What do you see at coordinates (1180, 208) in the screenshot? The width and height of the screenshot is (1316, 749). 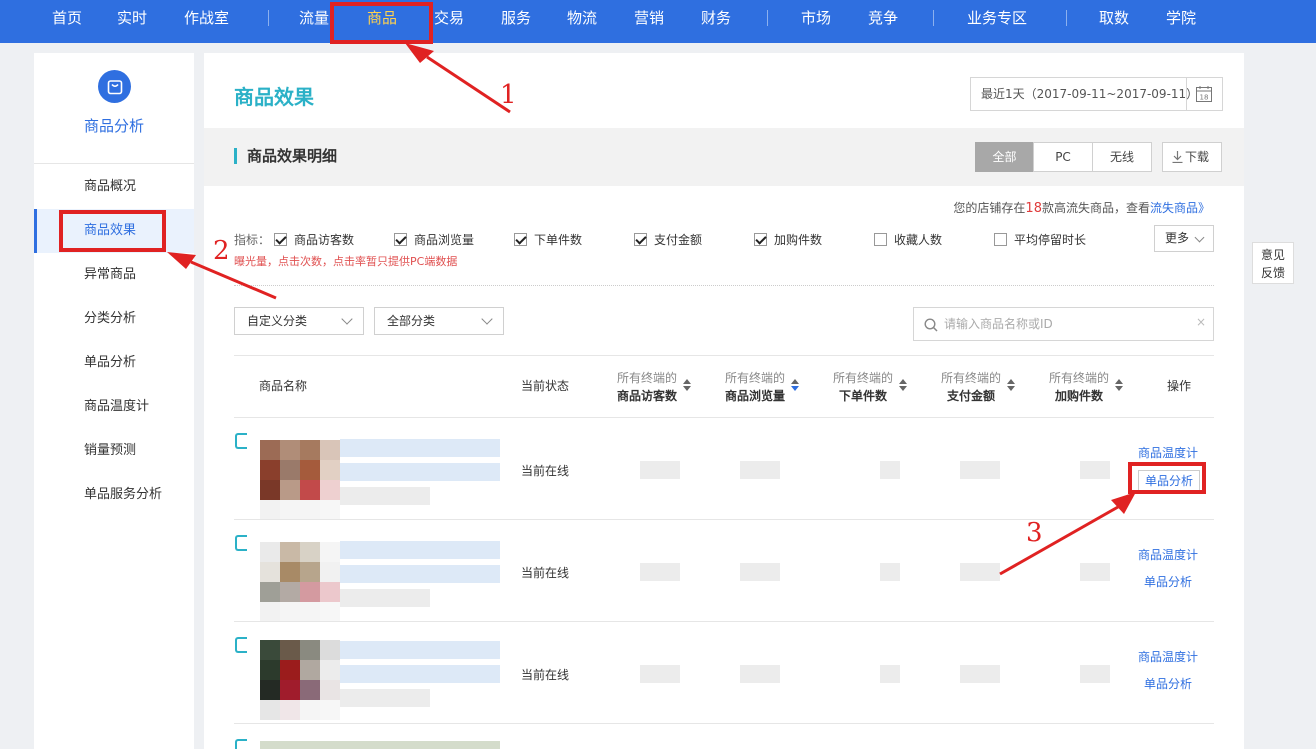 I see `lost-products-link: 流失商品》` at bounding box center [1180, 208].